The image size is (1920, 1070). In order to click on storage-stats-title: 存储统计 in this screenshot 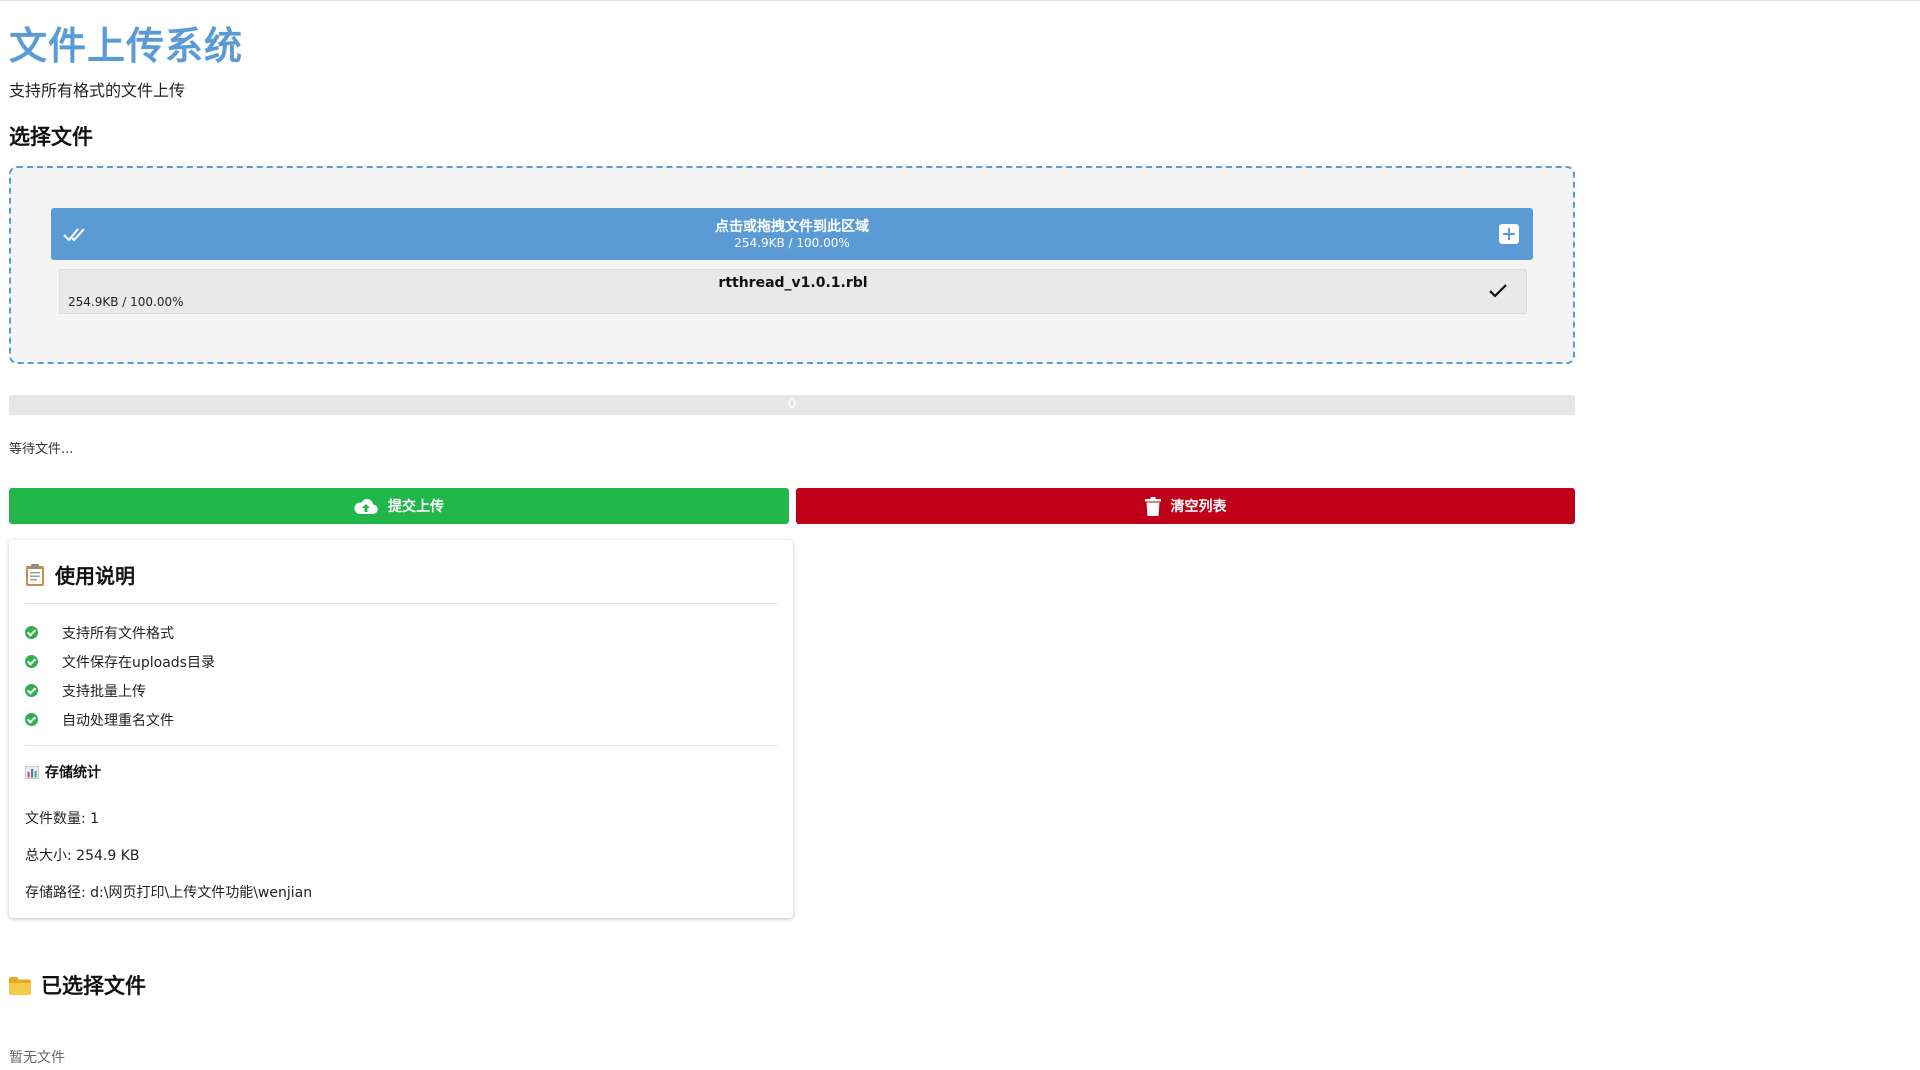, I will do `click(73, 773)`.